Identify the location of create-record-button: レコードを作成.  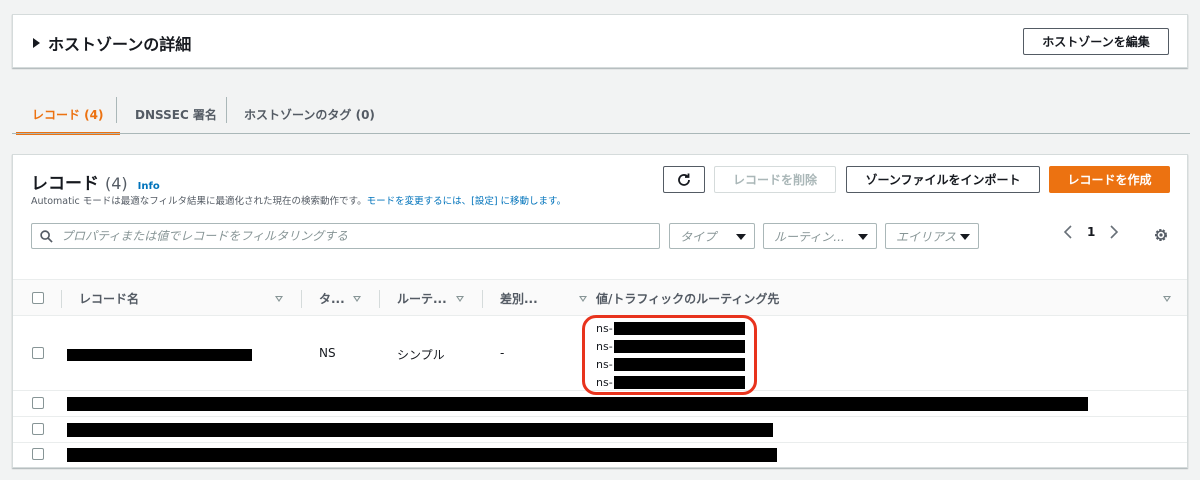
(1109, 179).